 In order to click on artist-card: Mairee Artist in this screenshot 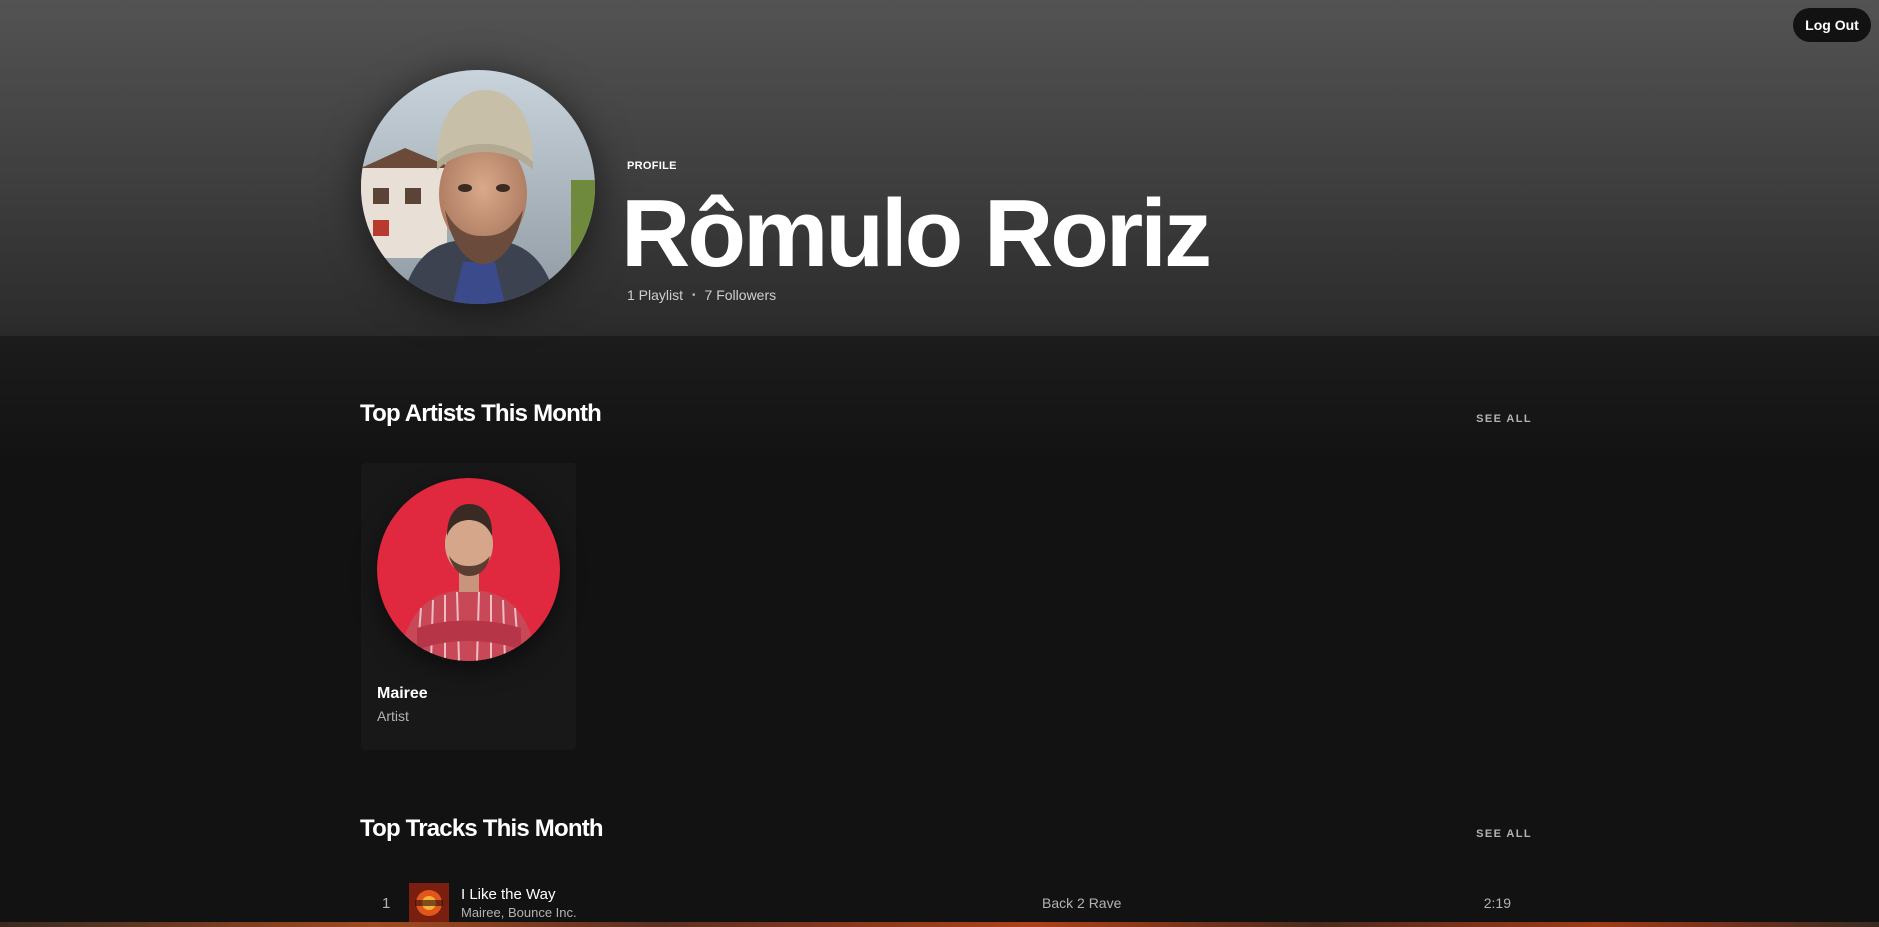, I will do `click(468, 606)`.